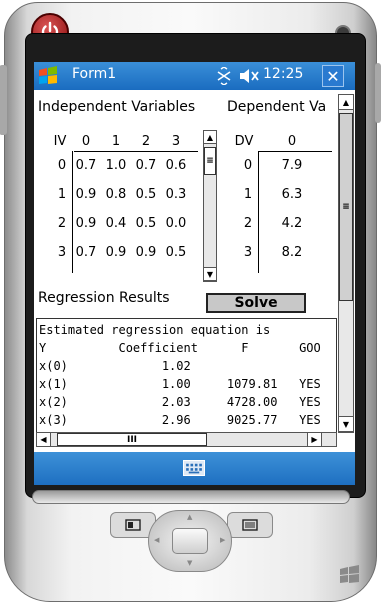 The image size is (381, 605). What do you see at coordinates (60, 141) in the screenshot?
I see `iv-corner-header: IV` at bounding box center [60, 141].